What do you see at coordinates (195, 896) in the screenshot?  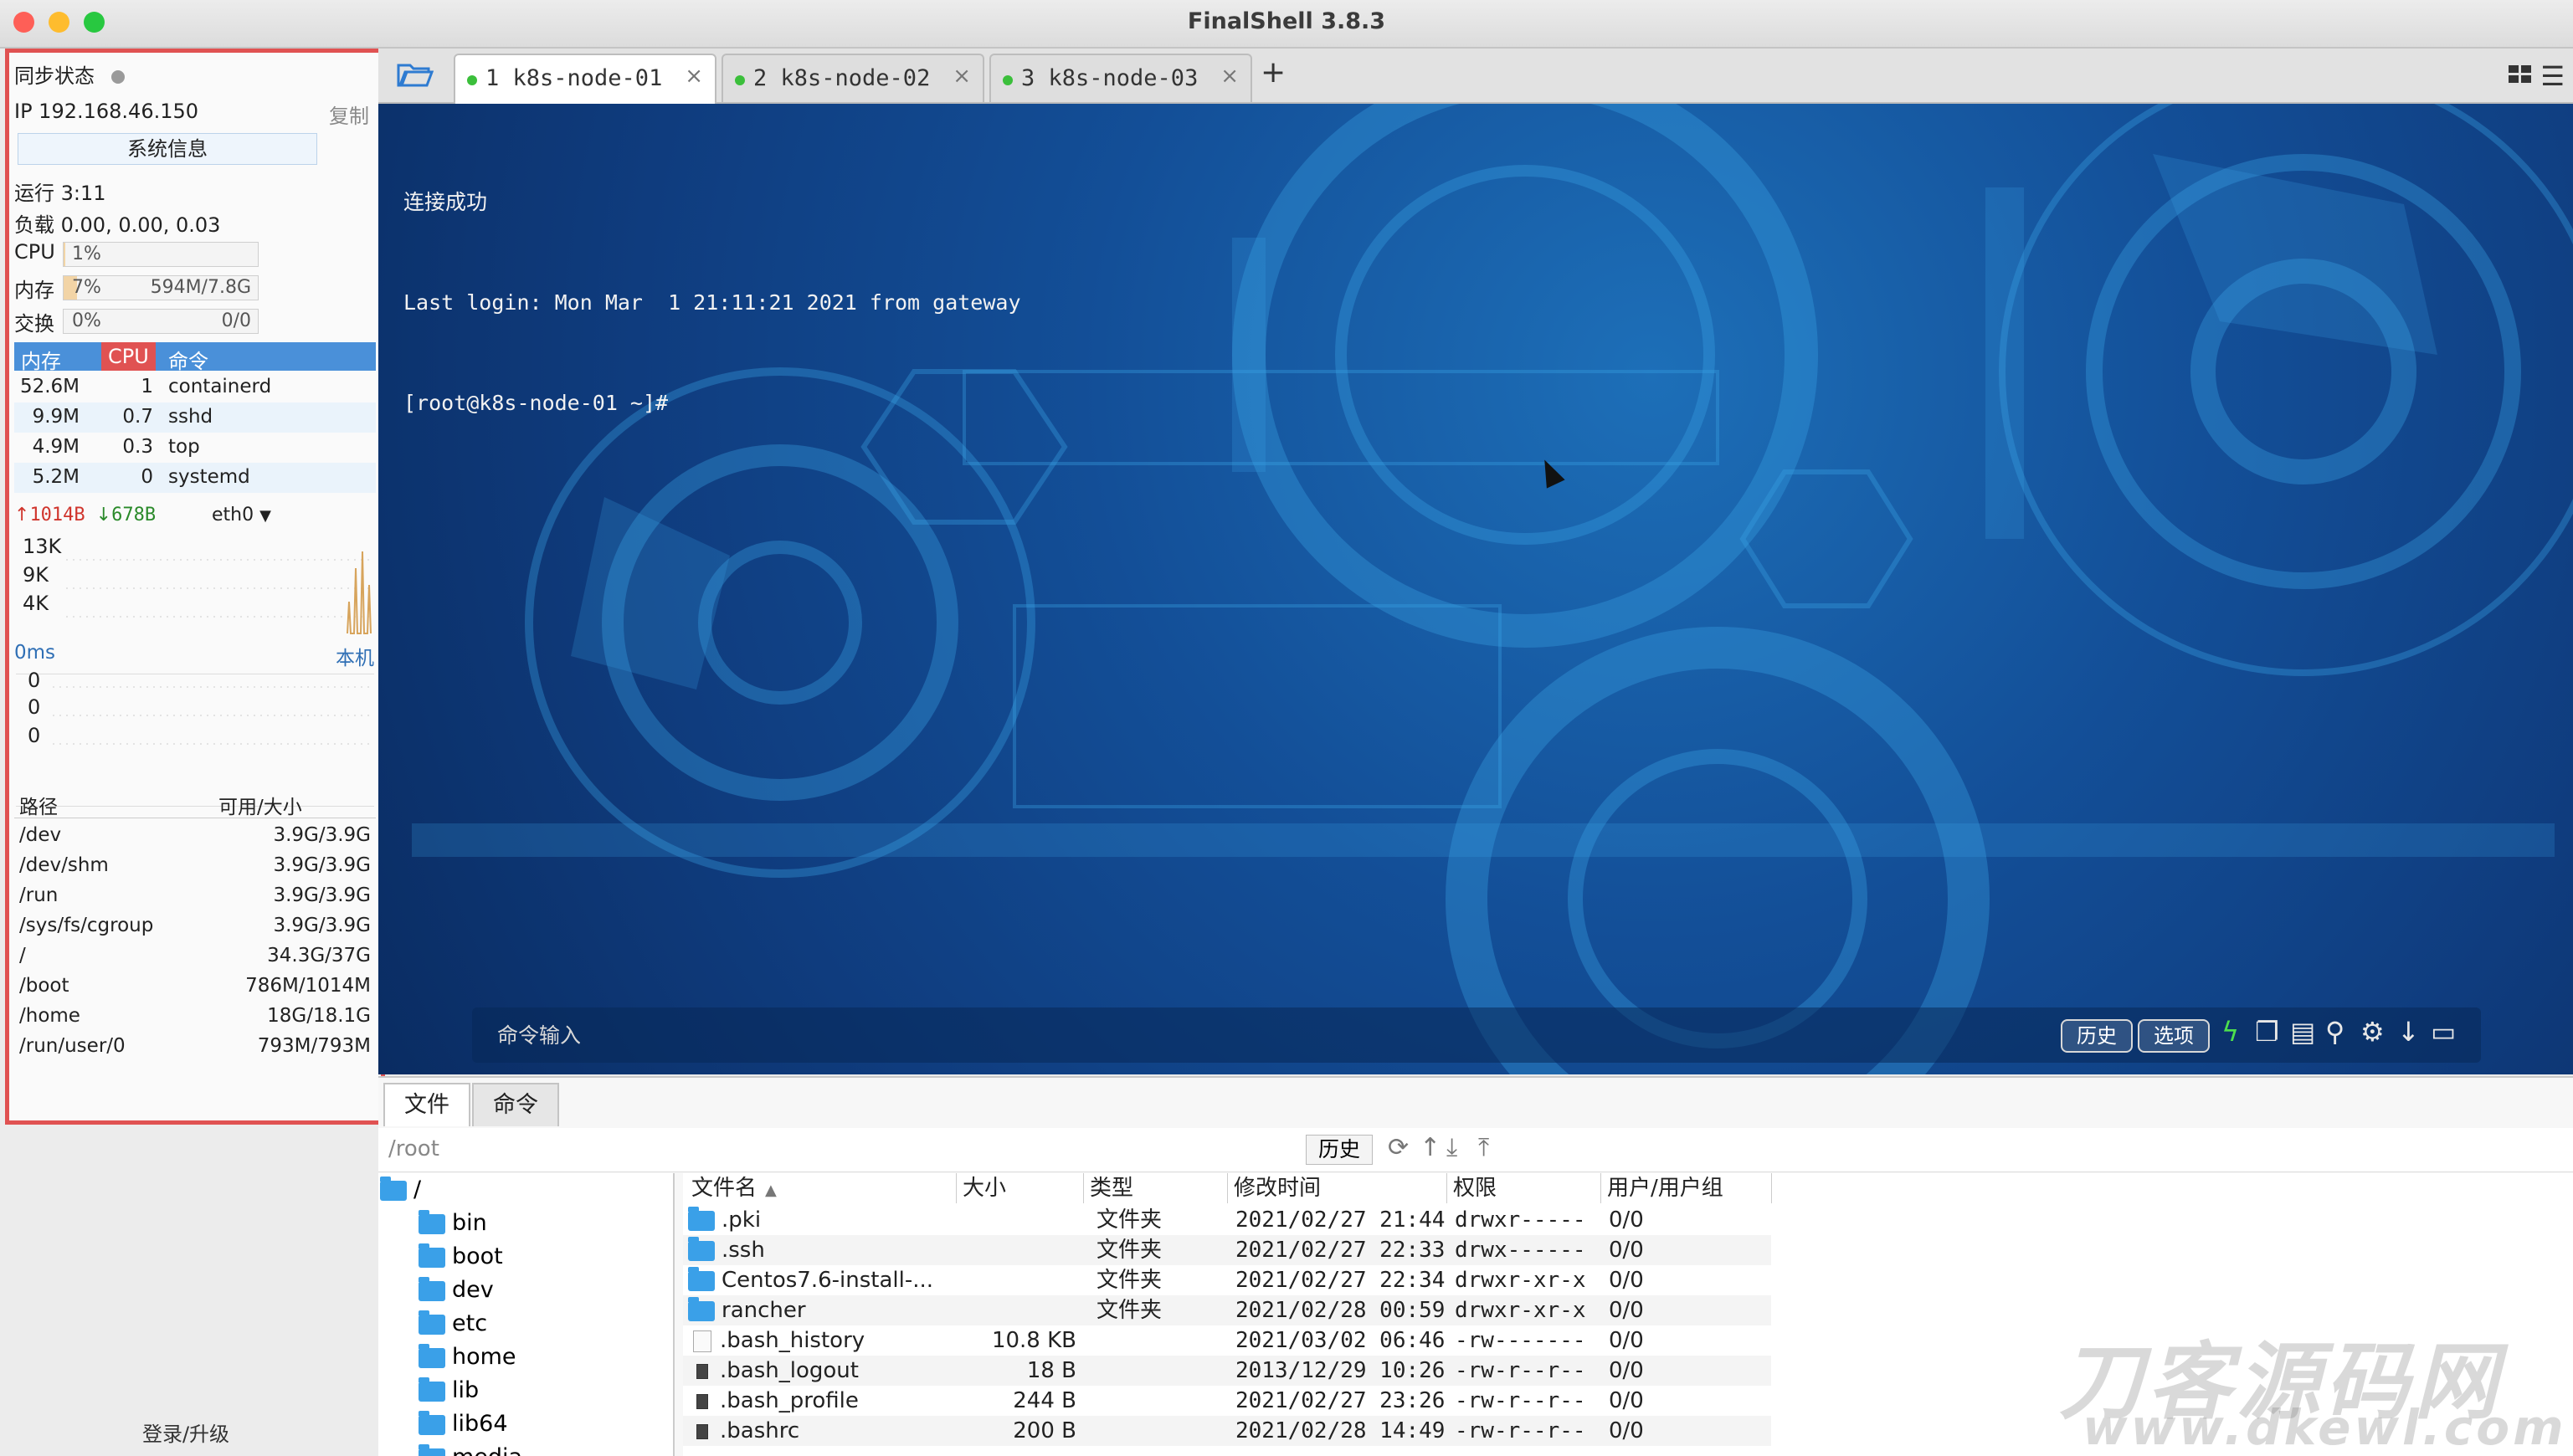 I see `disk-row: /run 3.9G/3.9G` at bounding box center [195, 896].